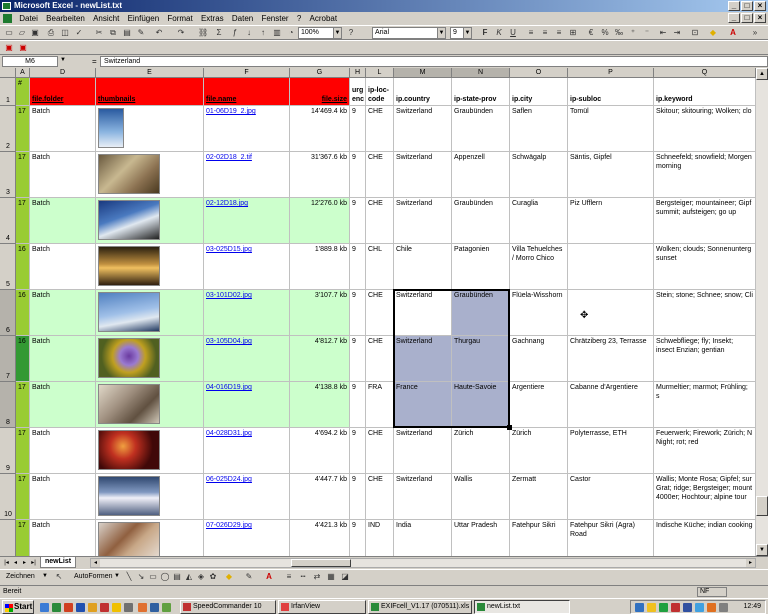 This screenshot has height=614, width=768. Describe the element at coordinates (509, 427) in the screenshot. I see `fill-handle` at that location.